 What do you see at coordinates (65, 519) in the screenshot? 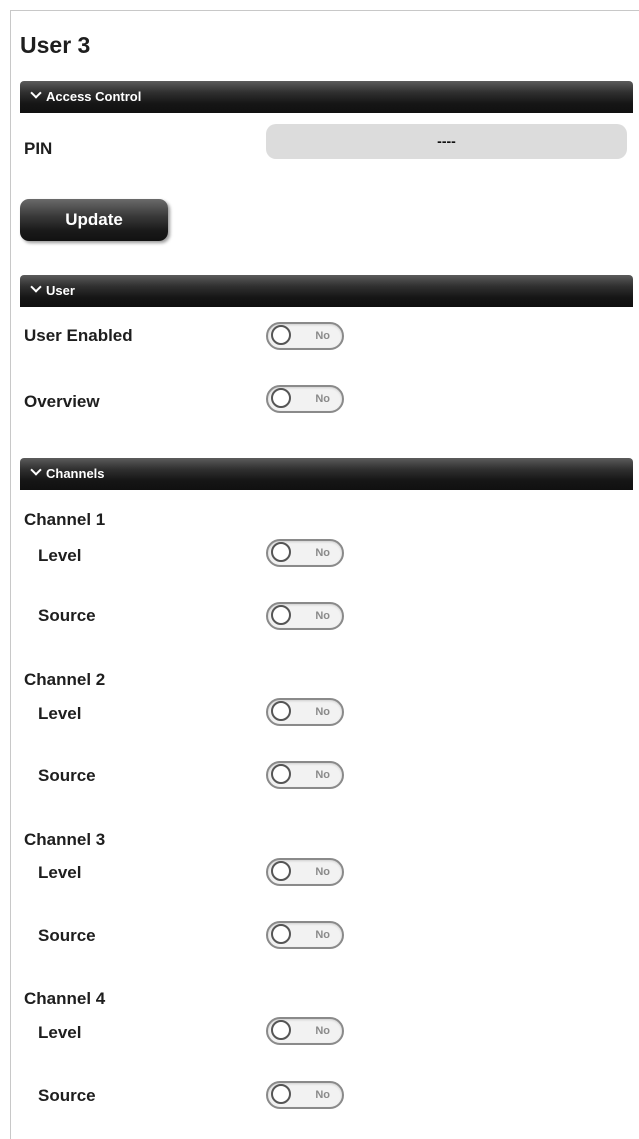
I see `channel-1-label: Channel 1` at bounding box center [65, 519].